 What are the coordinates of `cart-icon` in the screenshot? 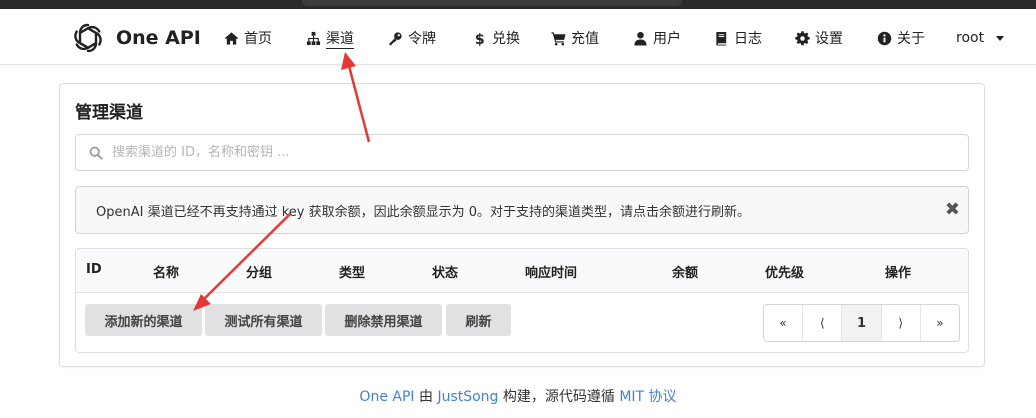 It's located at (558, 38).